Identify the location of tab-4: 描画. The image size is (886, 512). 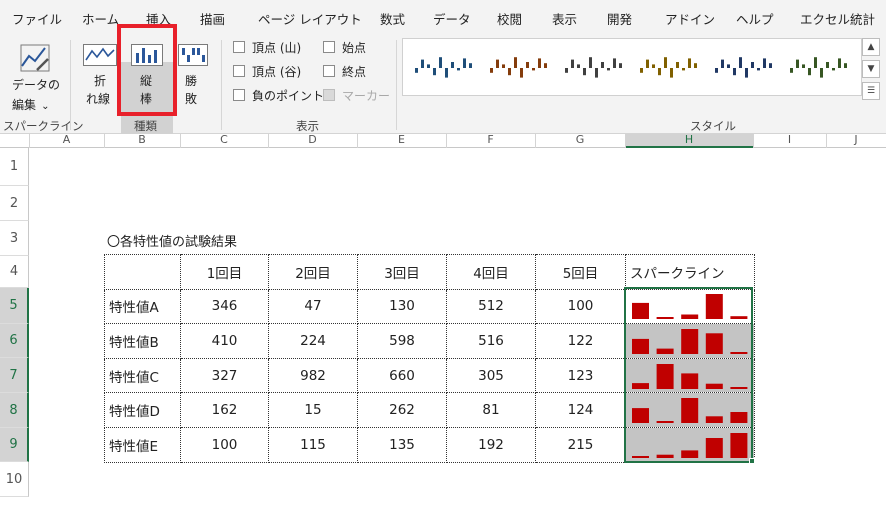
(212, 18).